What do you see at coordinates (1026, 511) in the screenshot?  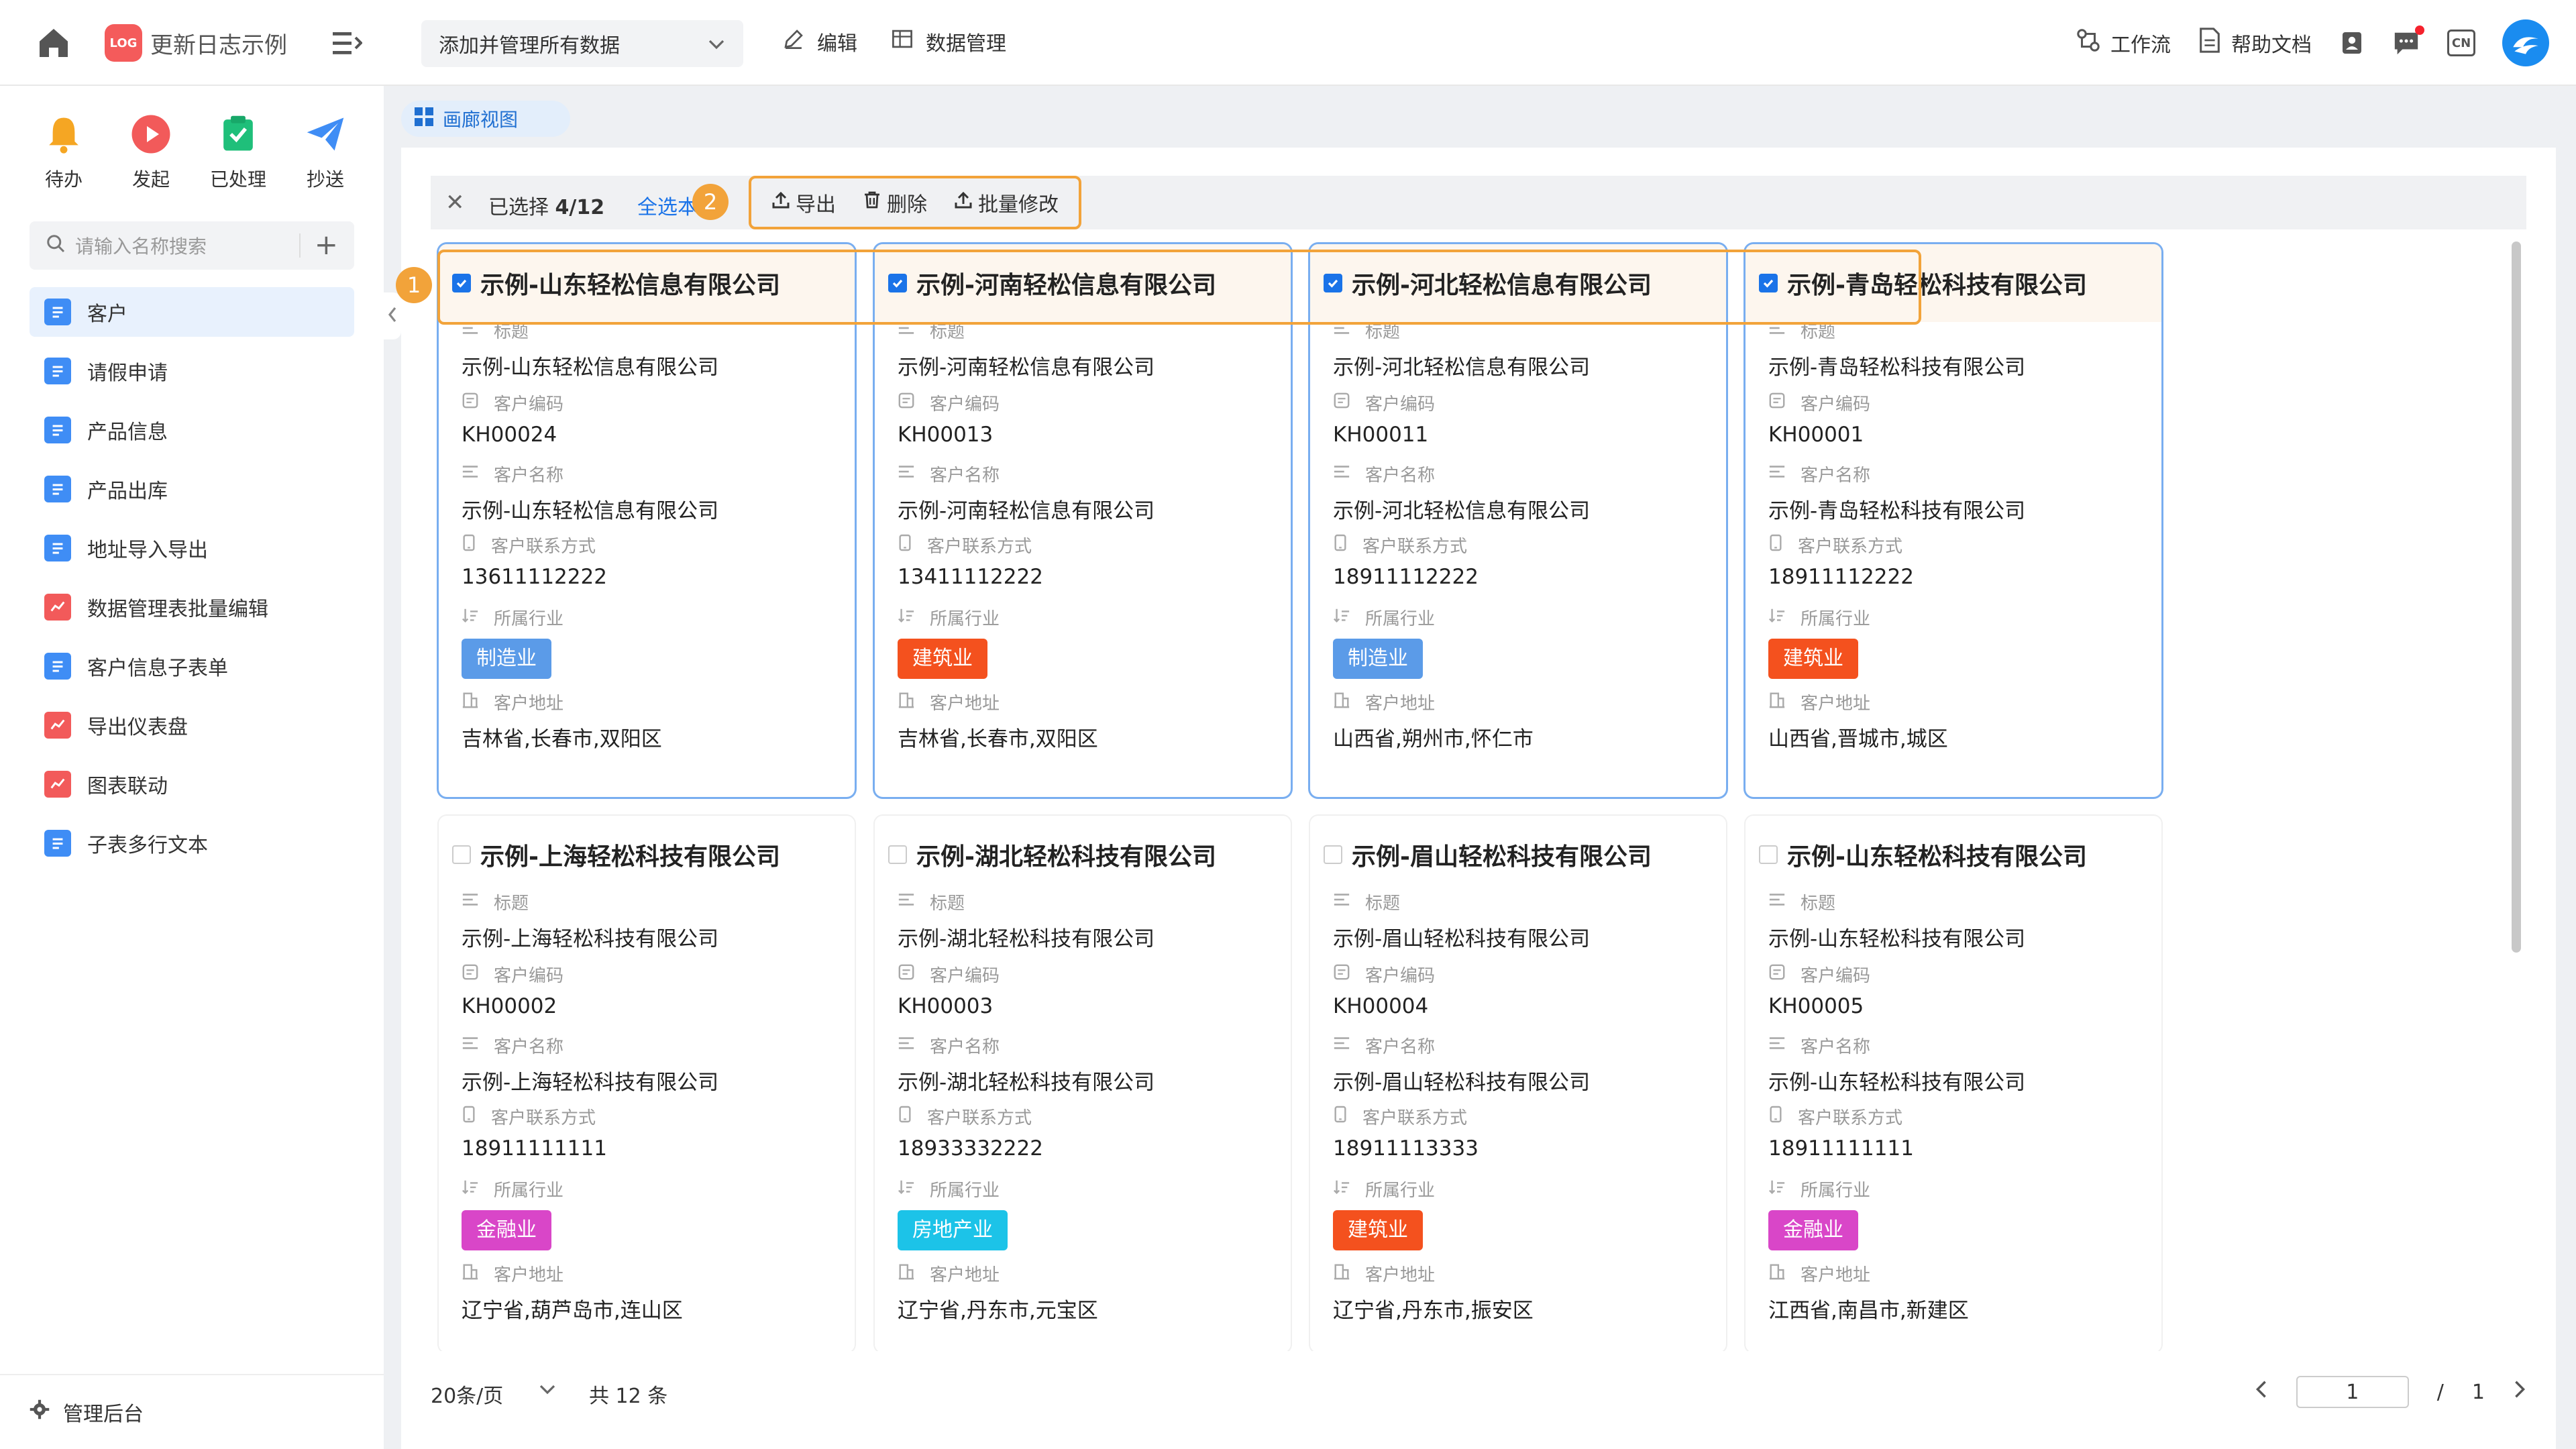 I see `field-value: 示例-河南轻松信息有限公司` at bounding box center [1026, 511].